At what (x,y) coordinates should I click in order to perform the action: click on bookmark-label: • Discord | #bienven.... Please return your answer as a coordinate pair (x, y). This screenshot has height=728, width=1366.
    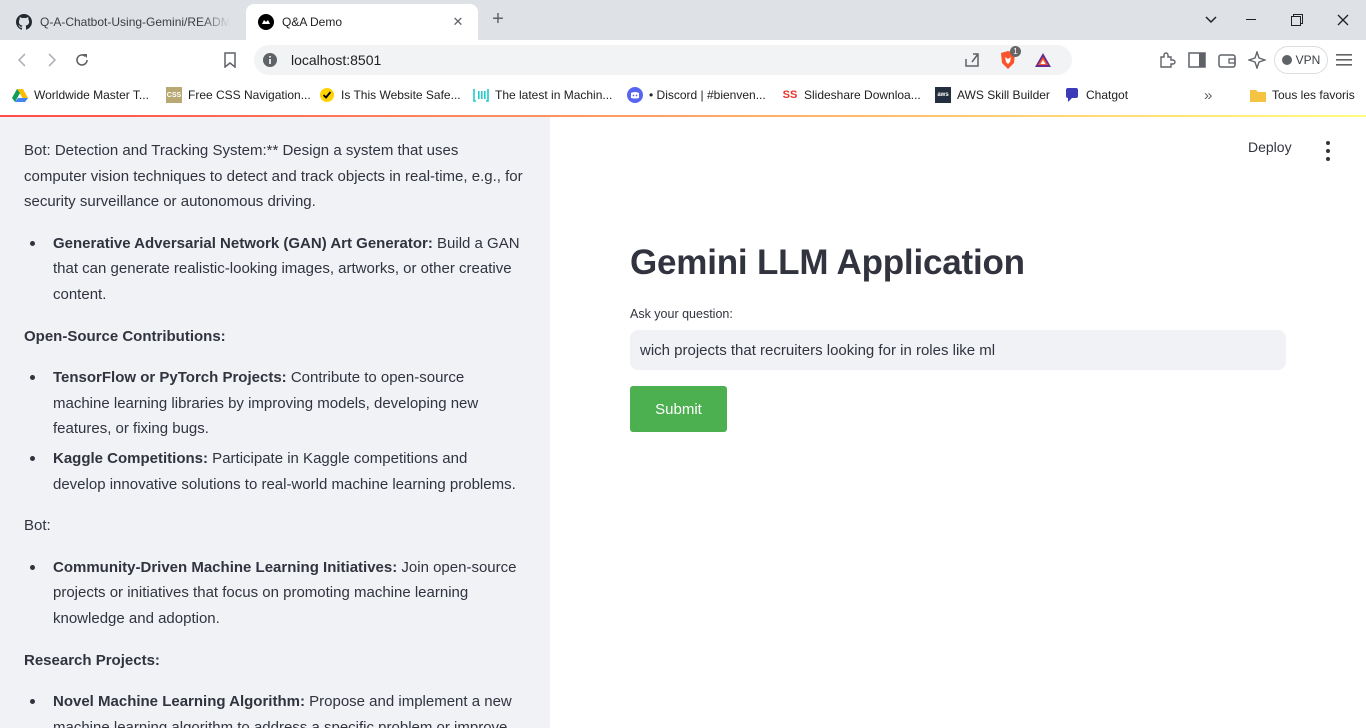
    Looking at the image, I should click on (707, 95).